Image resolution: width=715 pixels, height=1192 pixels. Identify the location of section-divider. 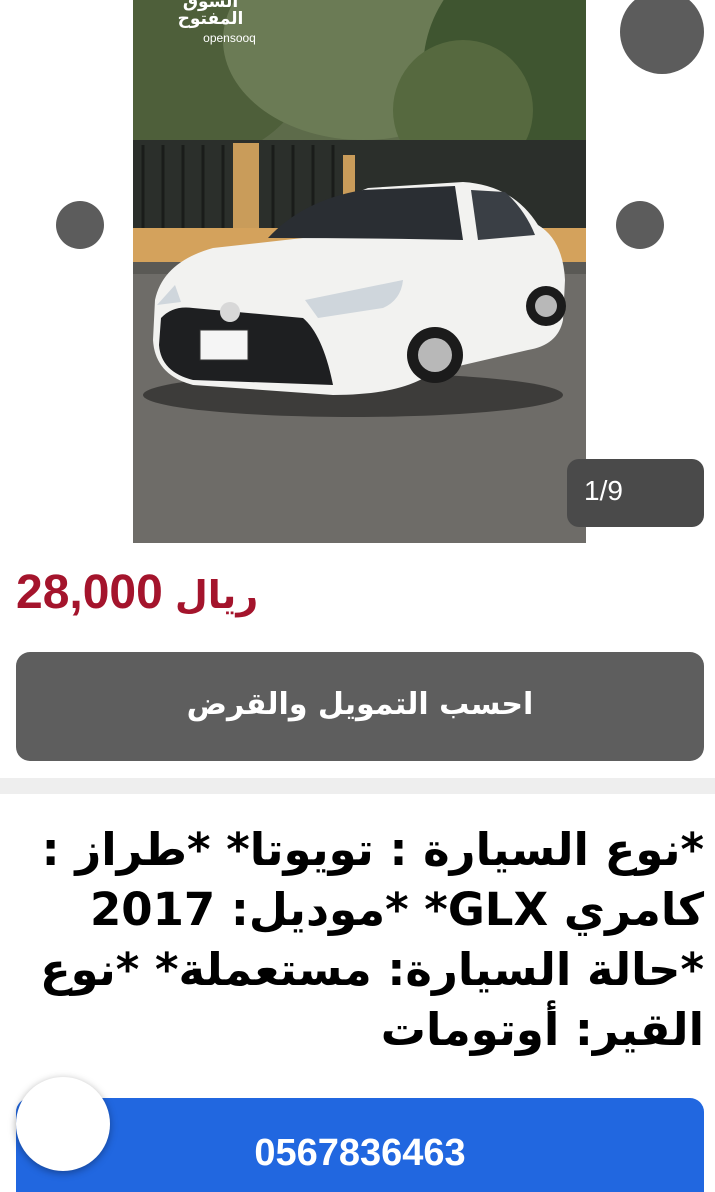
(357, 786).